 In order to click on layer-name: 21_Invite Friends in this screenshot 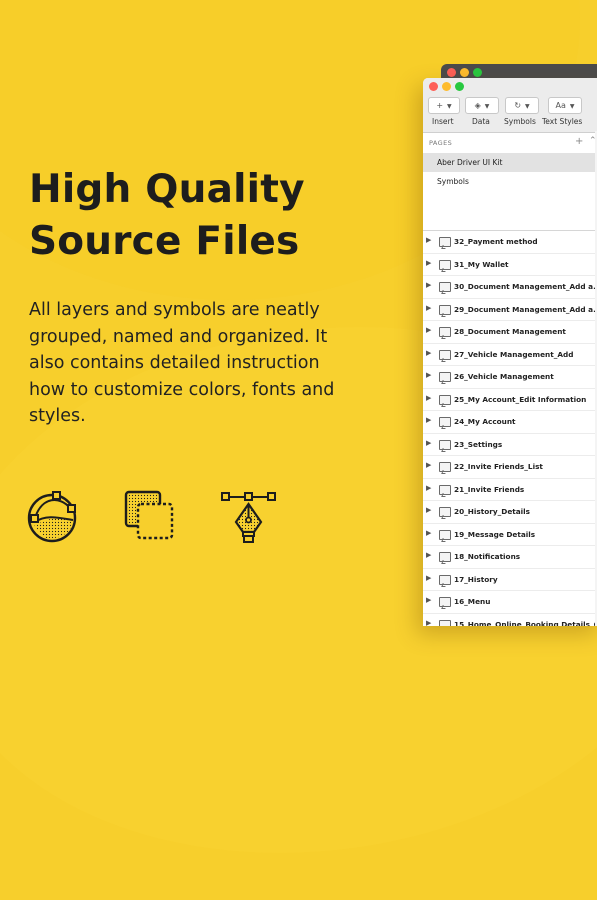, I will do `click(489, 489)`.